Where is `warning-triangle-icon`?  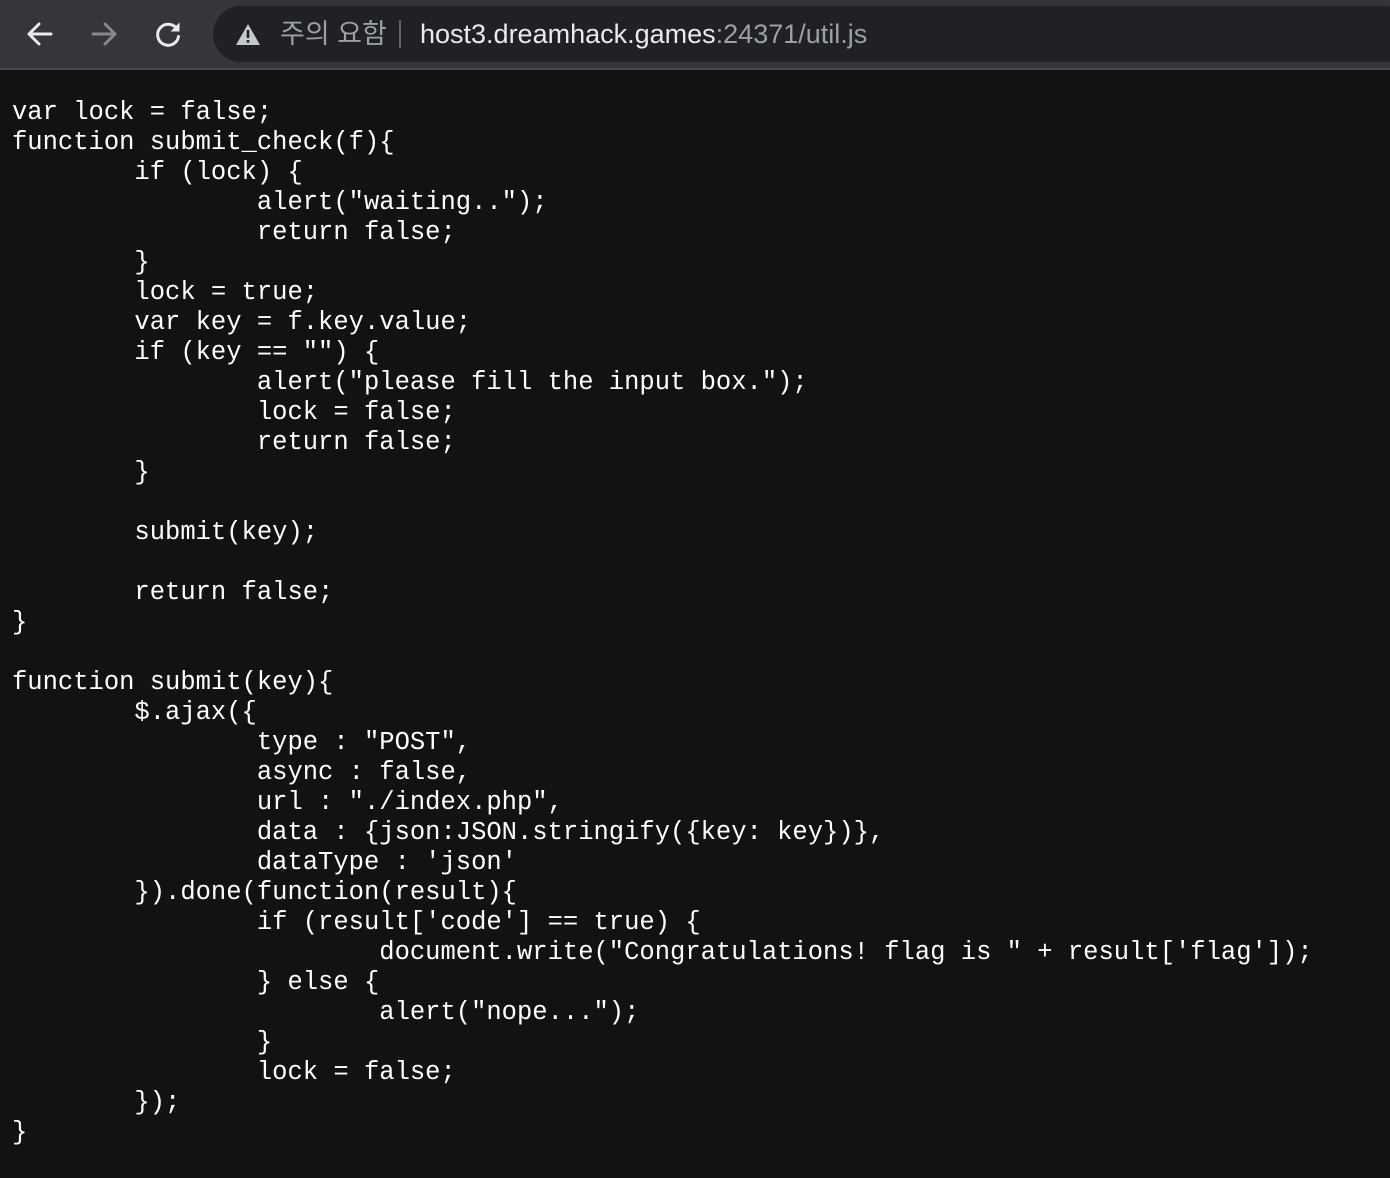
warning-triangle-icon is located at coordinates (248, 34).